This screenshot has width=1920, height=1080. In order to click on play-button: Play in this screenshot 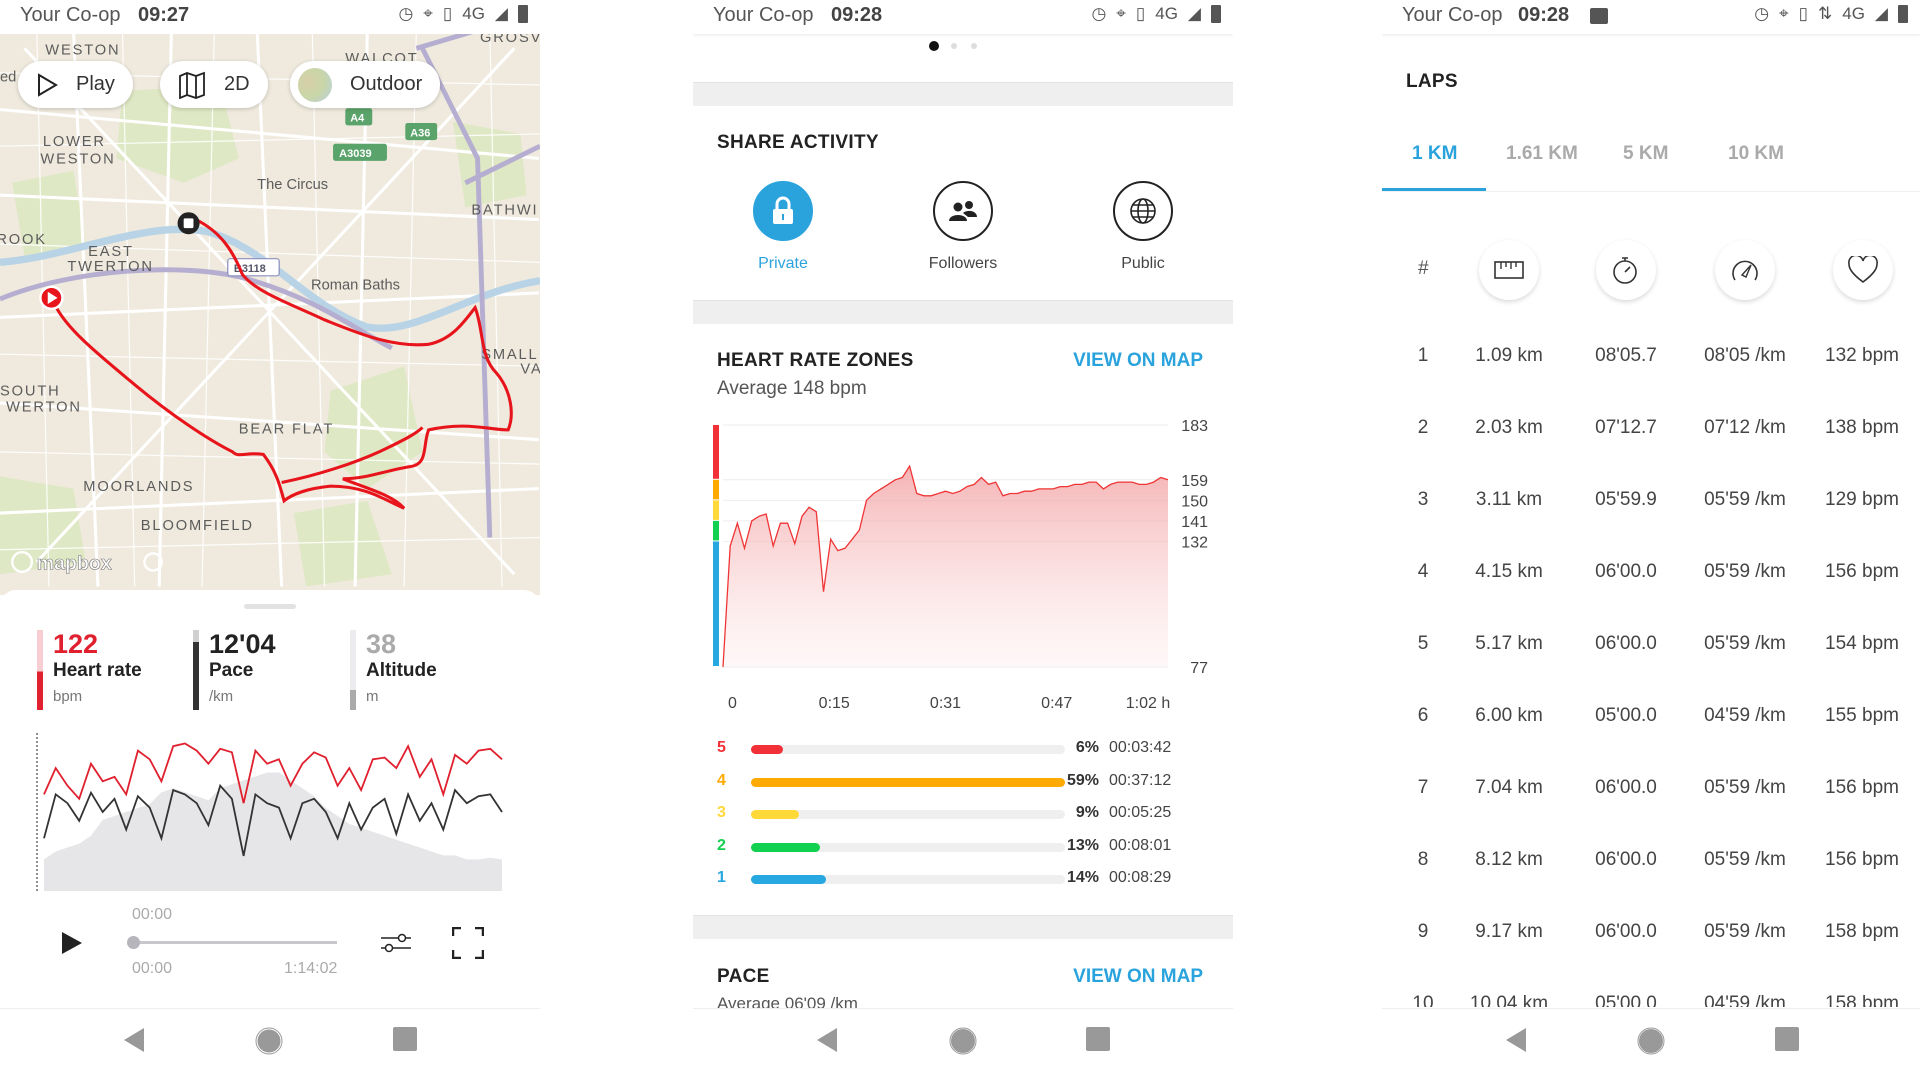, I will do `click(75, 84)`.